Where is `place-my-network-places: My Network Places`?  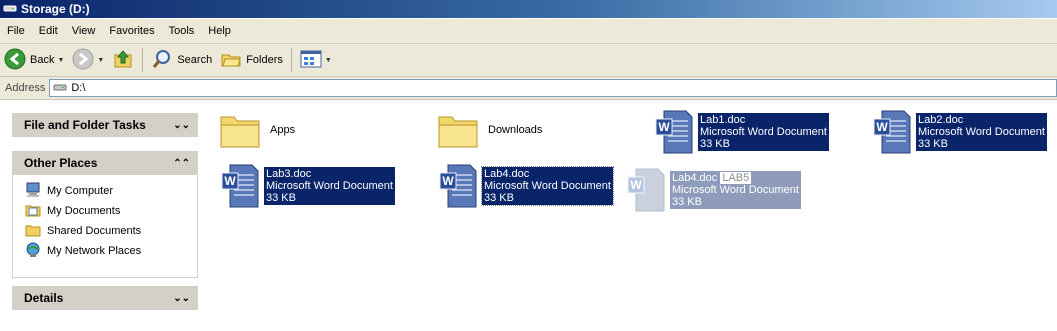 place-my-network-places: My Network Places is located at coordinates (105, 251).